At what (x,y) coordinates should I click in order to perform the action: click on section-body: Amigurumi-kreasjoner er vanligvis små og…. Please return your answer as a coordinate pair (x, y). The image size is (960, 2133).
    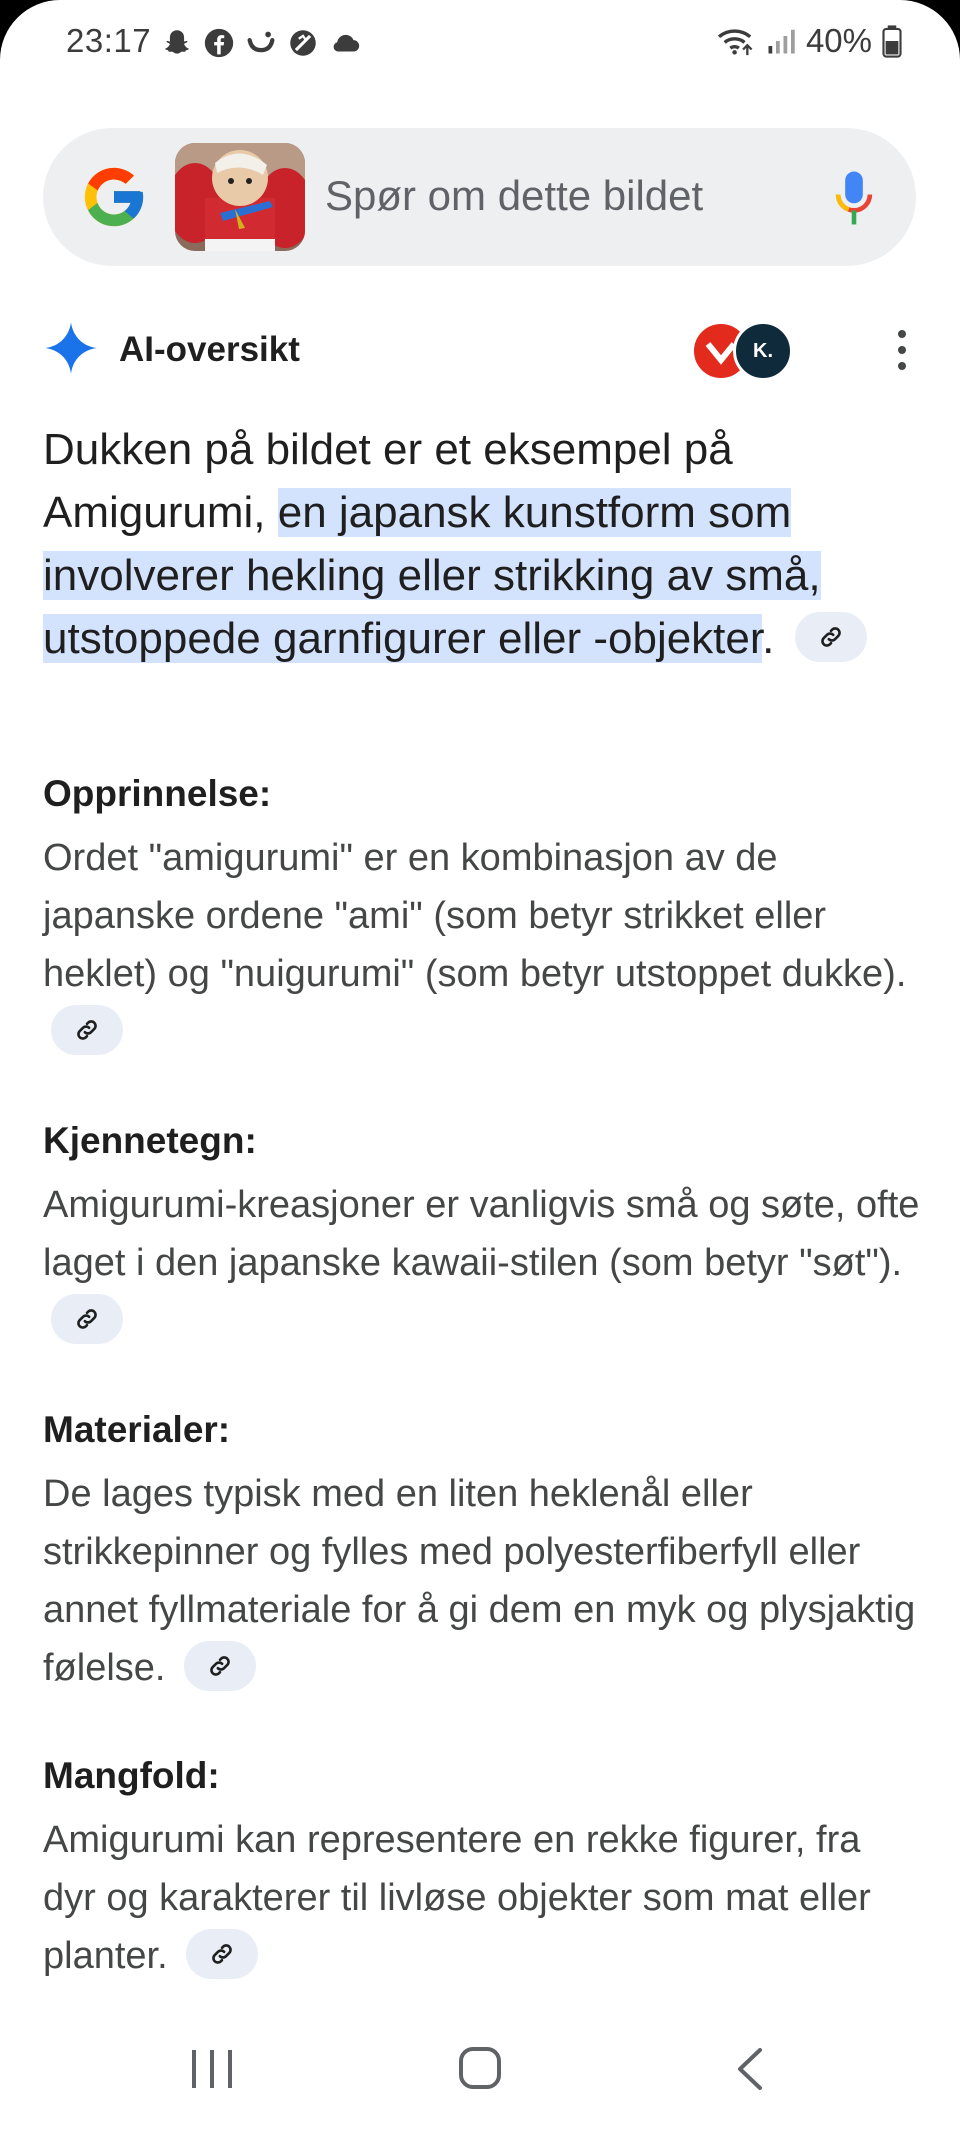
    Looking at the image, I should click on (483, 1263).